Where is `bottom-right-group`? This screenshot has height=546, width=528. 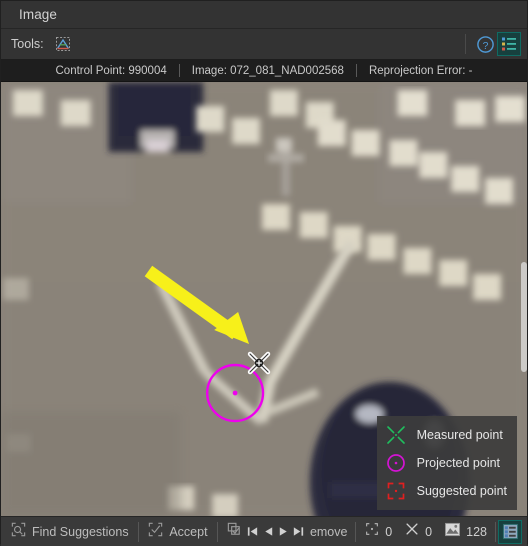
bottom-right-group is located at coordinates (509, 531).